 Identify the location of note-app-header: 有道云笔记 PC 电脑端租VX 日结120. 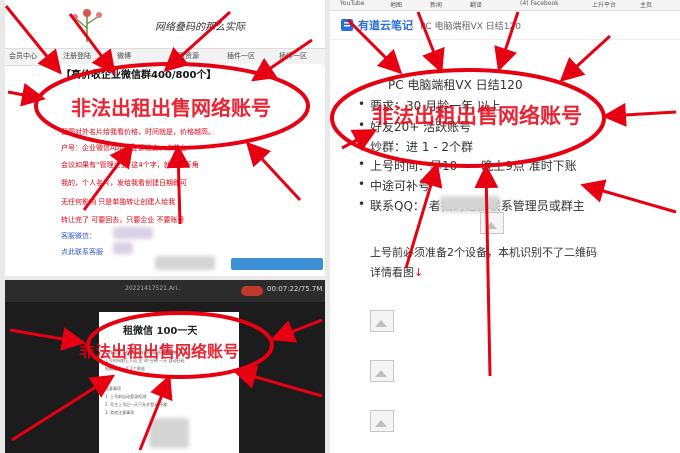
(505, 25).